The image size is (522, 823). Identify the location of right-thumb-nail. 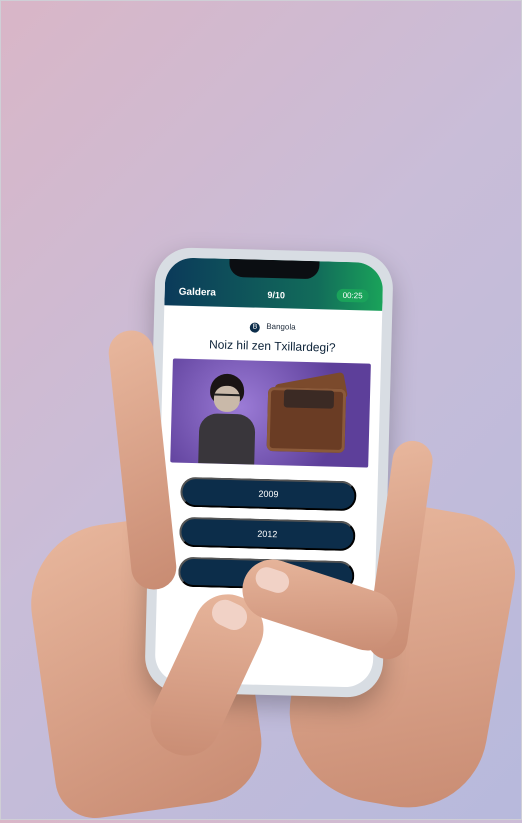
(272, 580).